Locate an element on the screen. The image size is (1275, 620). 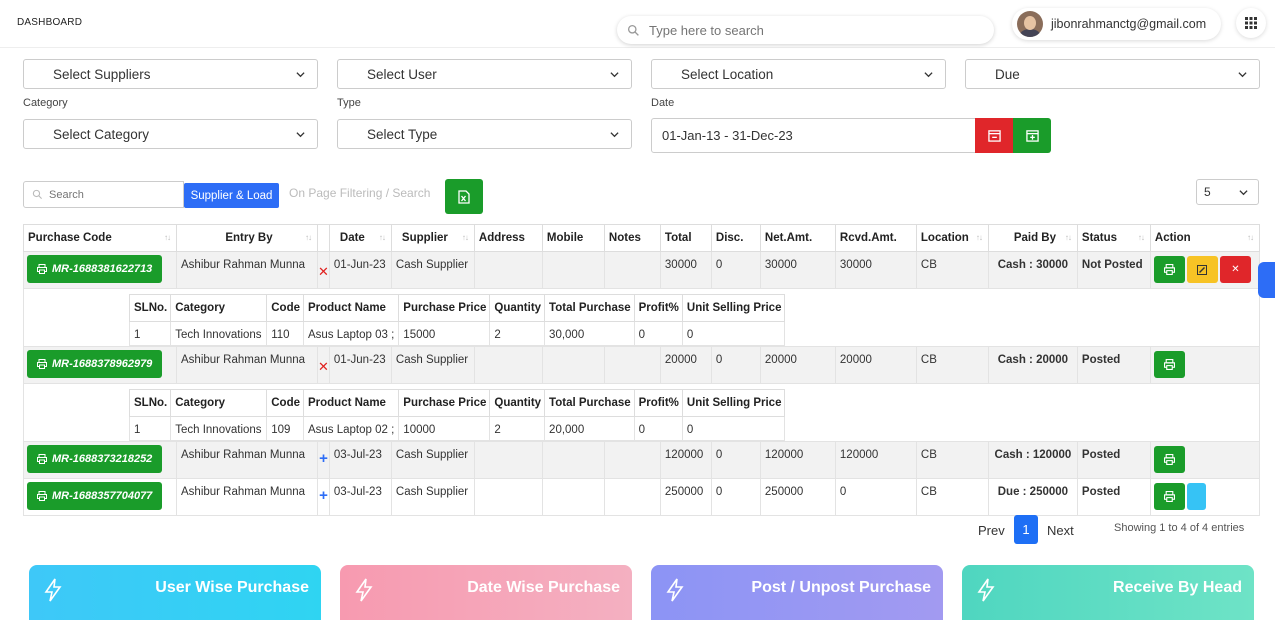
user-wise-purchase-card: User Wise Purchase is located at coordinates (175, 592).